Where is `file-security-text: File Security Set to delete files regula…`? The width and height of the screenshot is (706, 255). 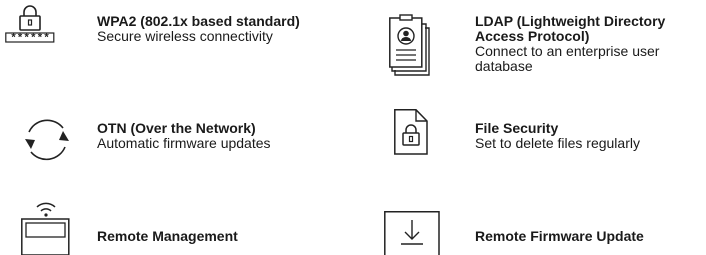 file-security-text: File Security Set to delete files regula… is located at coordinates (590, 136).